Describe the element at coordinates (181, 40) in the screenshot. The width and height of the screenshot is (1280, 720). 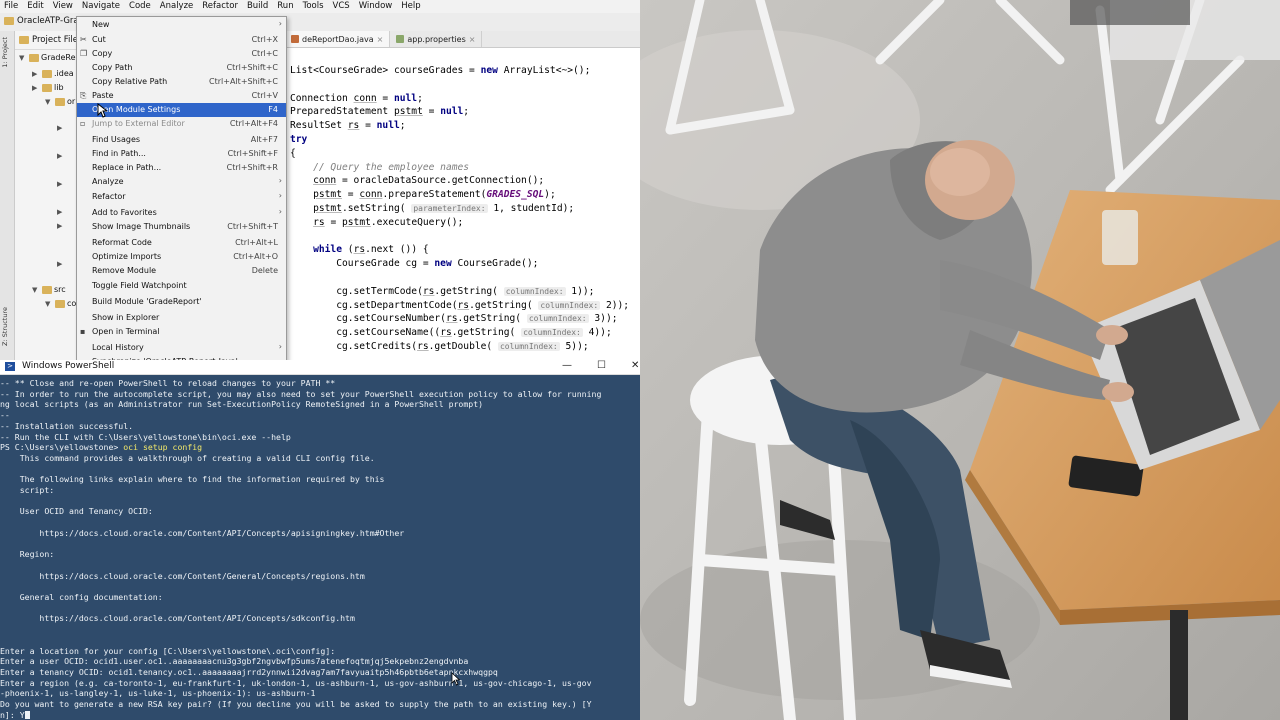
I see `context-menu-item: ✂ Cut Ctrl+X` at that location.